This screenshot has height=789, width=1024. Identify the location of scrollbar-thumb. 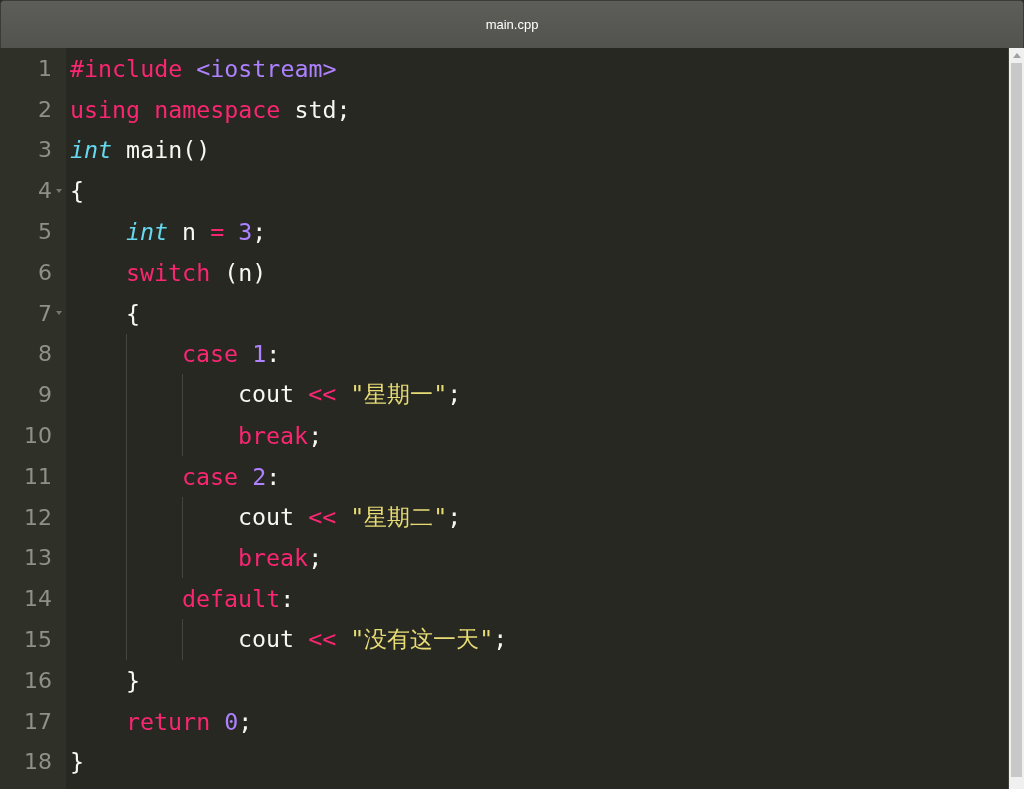
(1016, 420).